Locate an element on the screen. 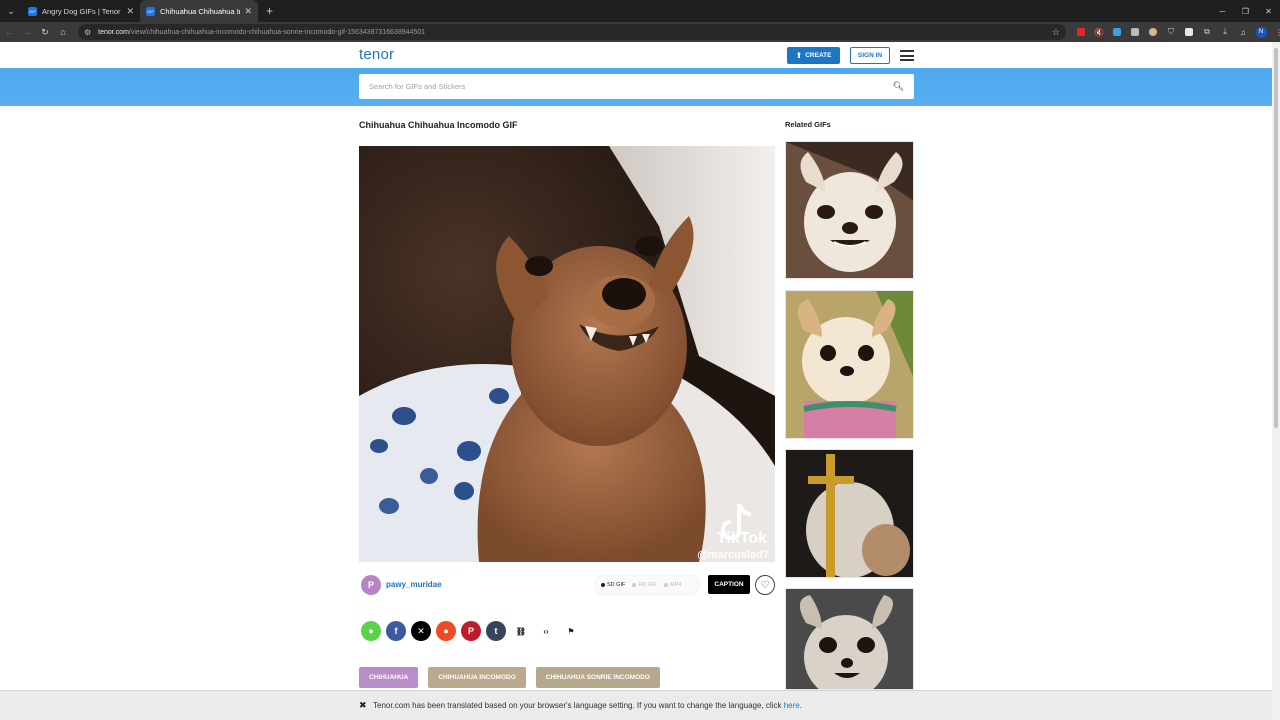 This screenshot has width=1280, height=720. share-reddit-icon: ● is located at coordinates (446, 631).